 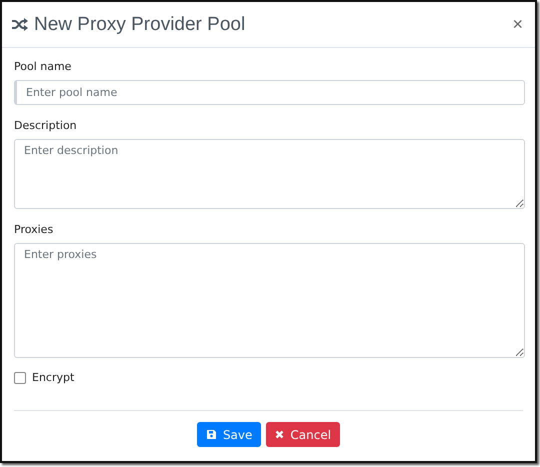 What do you see at coordinates (20, 378) in the screenshot?
I see `checkbox` at bounding box center [20, 378].